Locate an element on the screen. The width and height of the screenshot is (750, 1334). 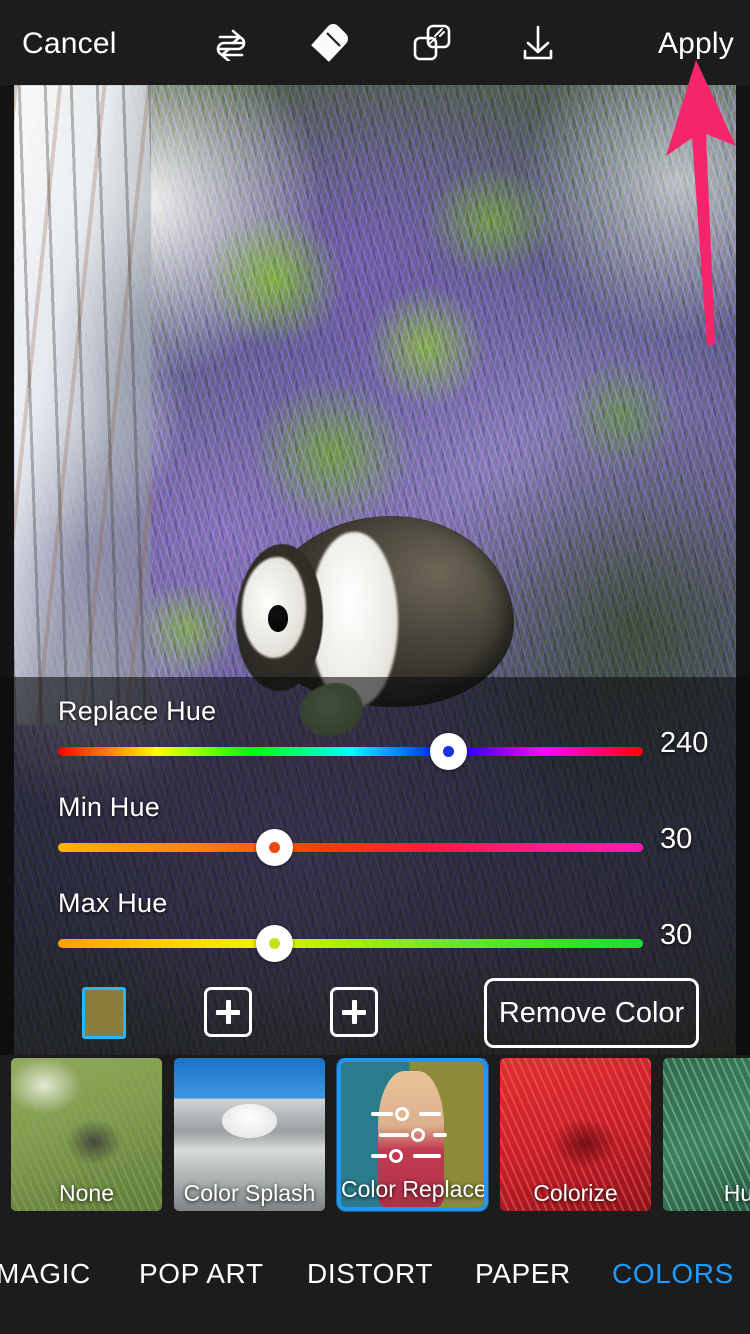
eraser-icon is located at coordinates (329, 43).